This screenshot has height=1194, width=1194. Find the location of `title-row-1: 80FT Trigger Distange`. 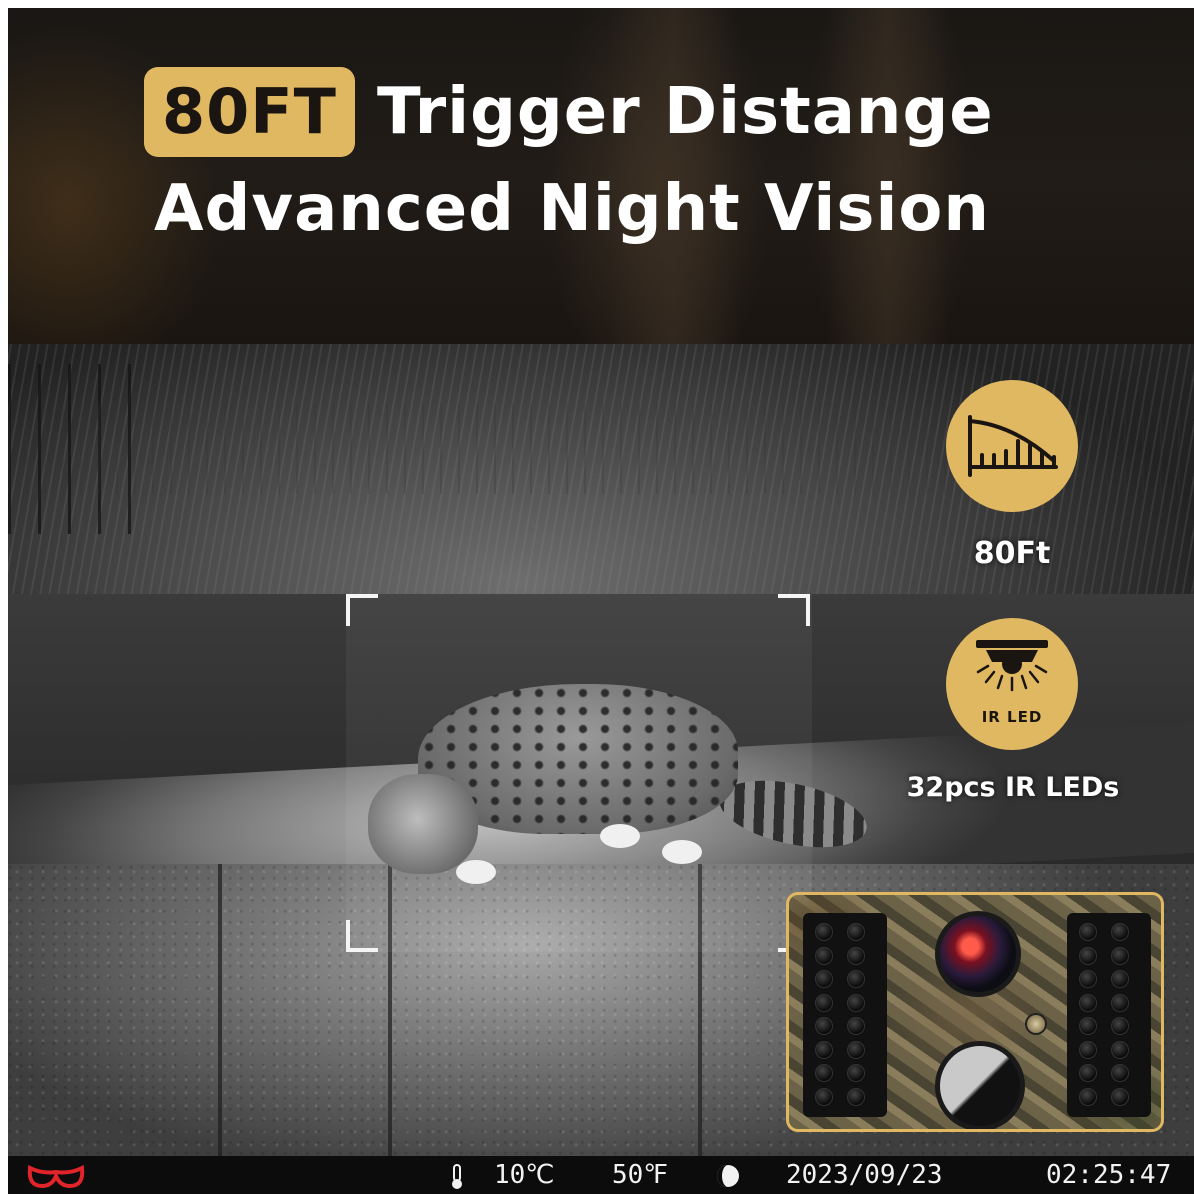

title-row-1: 80FT Trigger Distange is located at coordinates (569, 112).